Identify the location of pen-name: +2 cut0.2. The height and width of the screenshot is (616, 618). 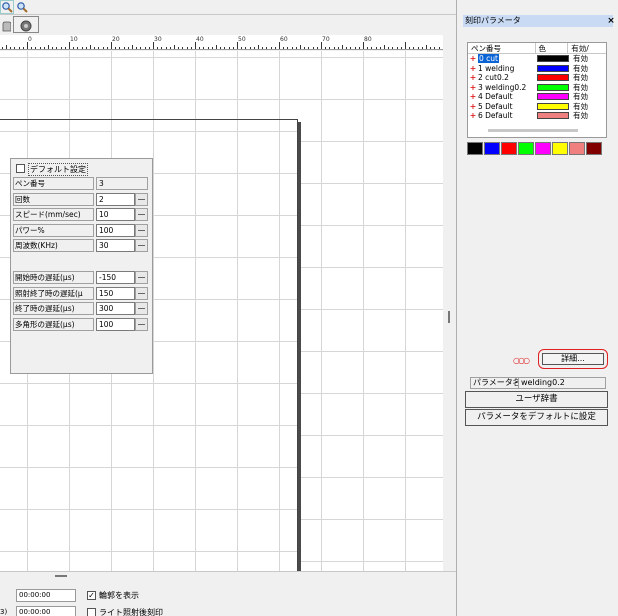
(501, 77).